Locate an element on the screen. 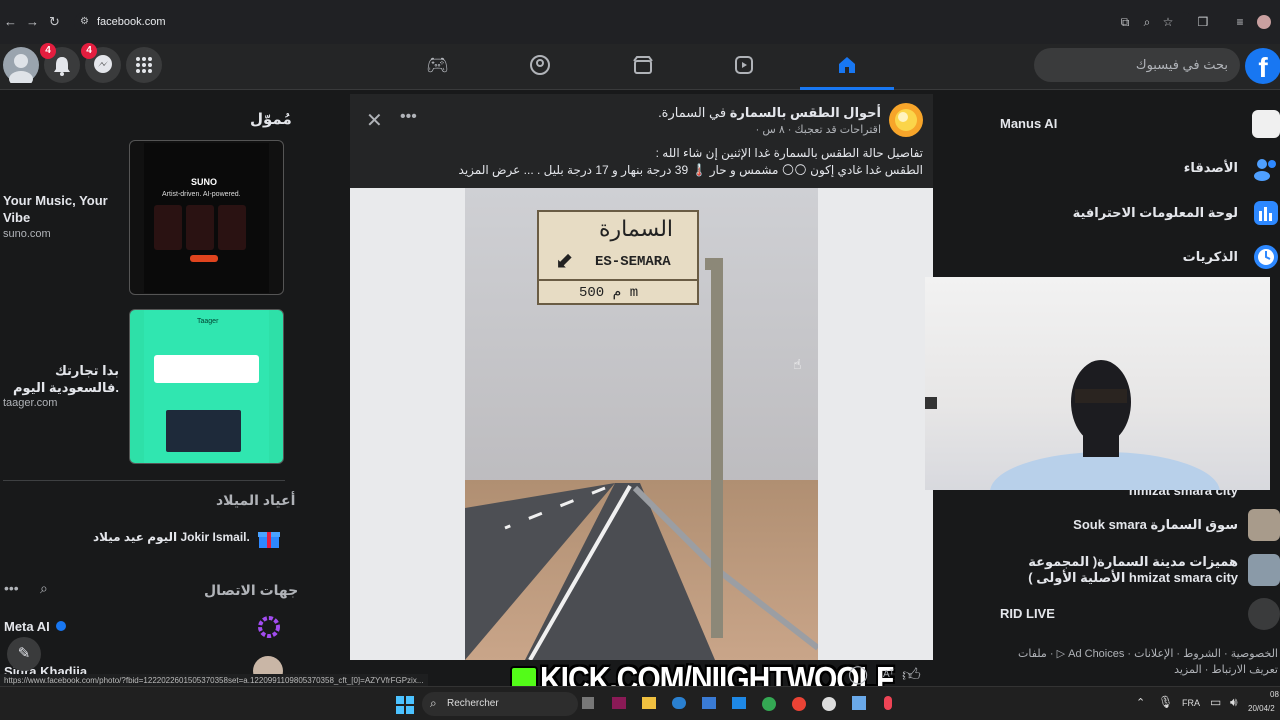  address-bar: ⚙ facebook.com is located at coordinates (634, 23).